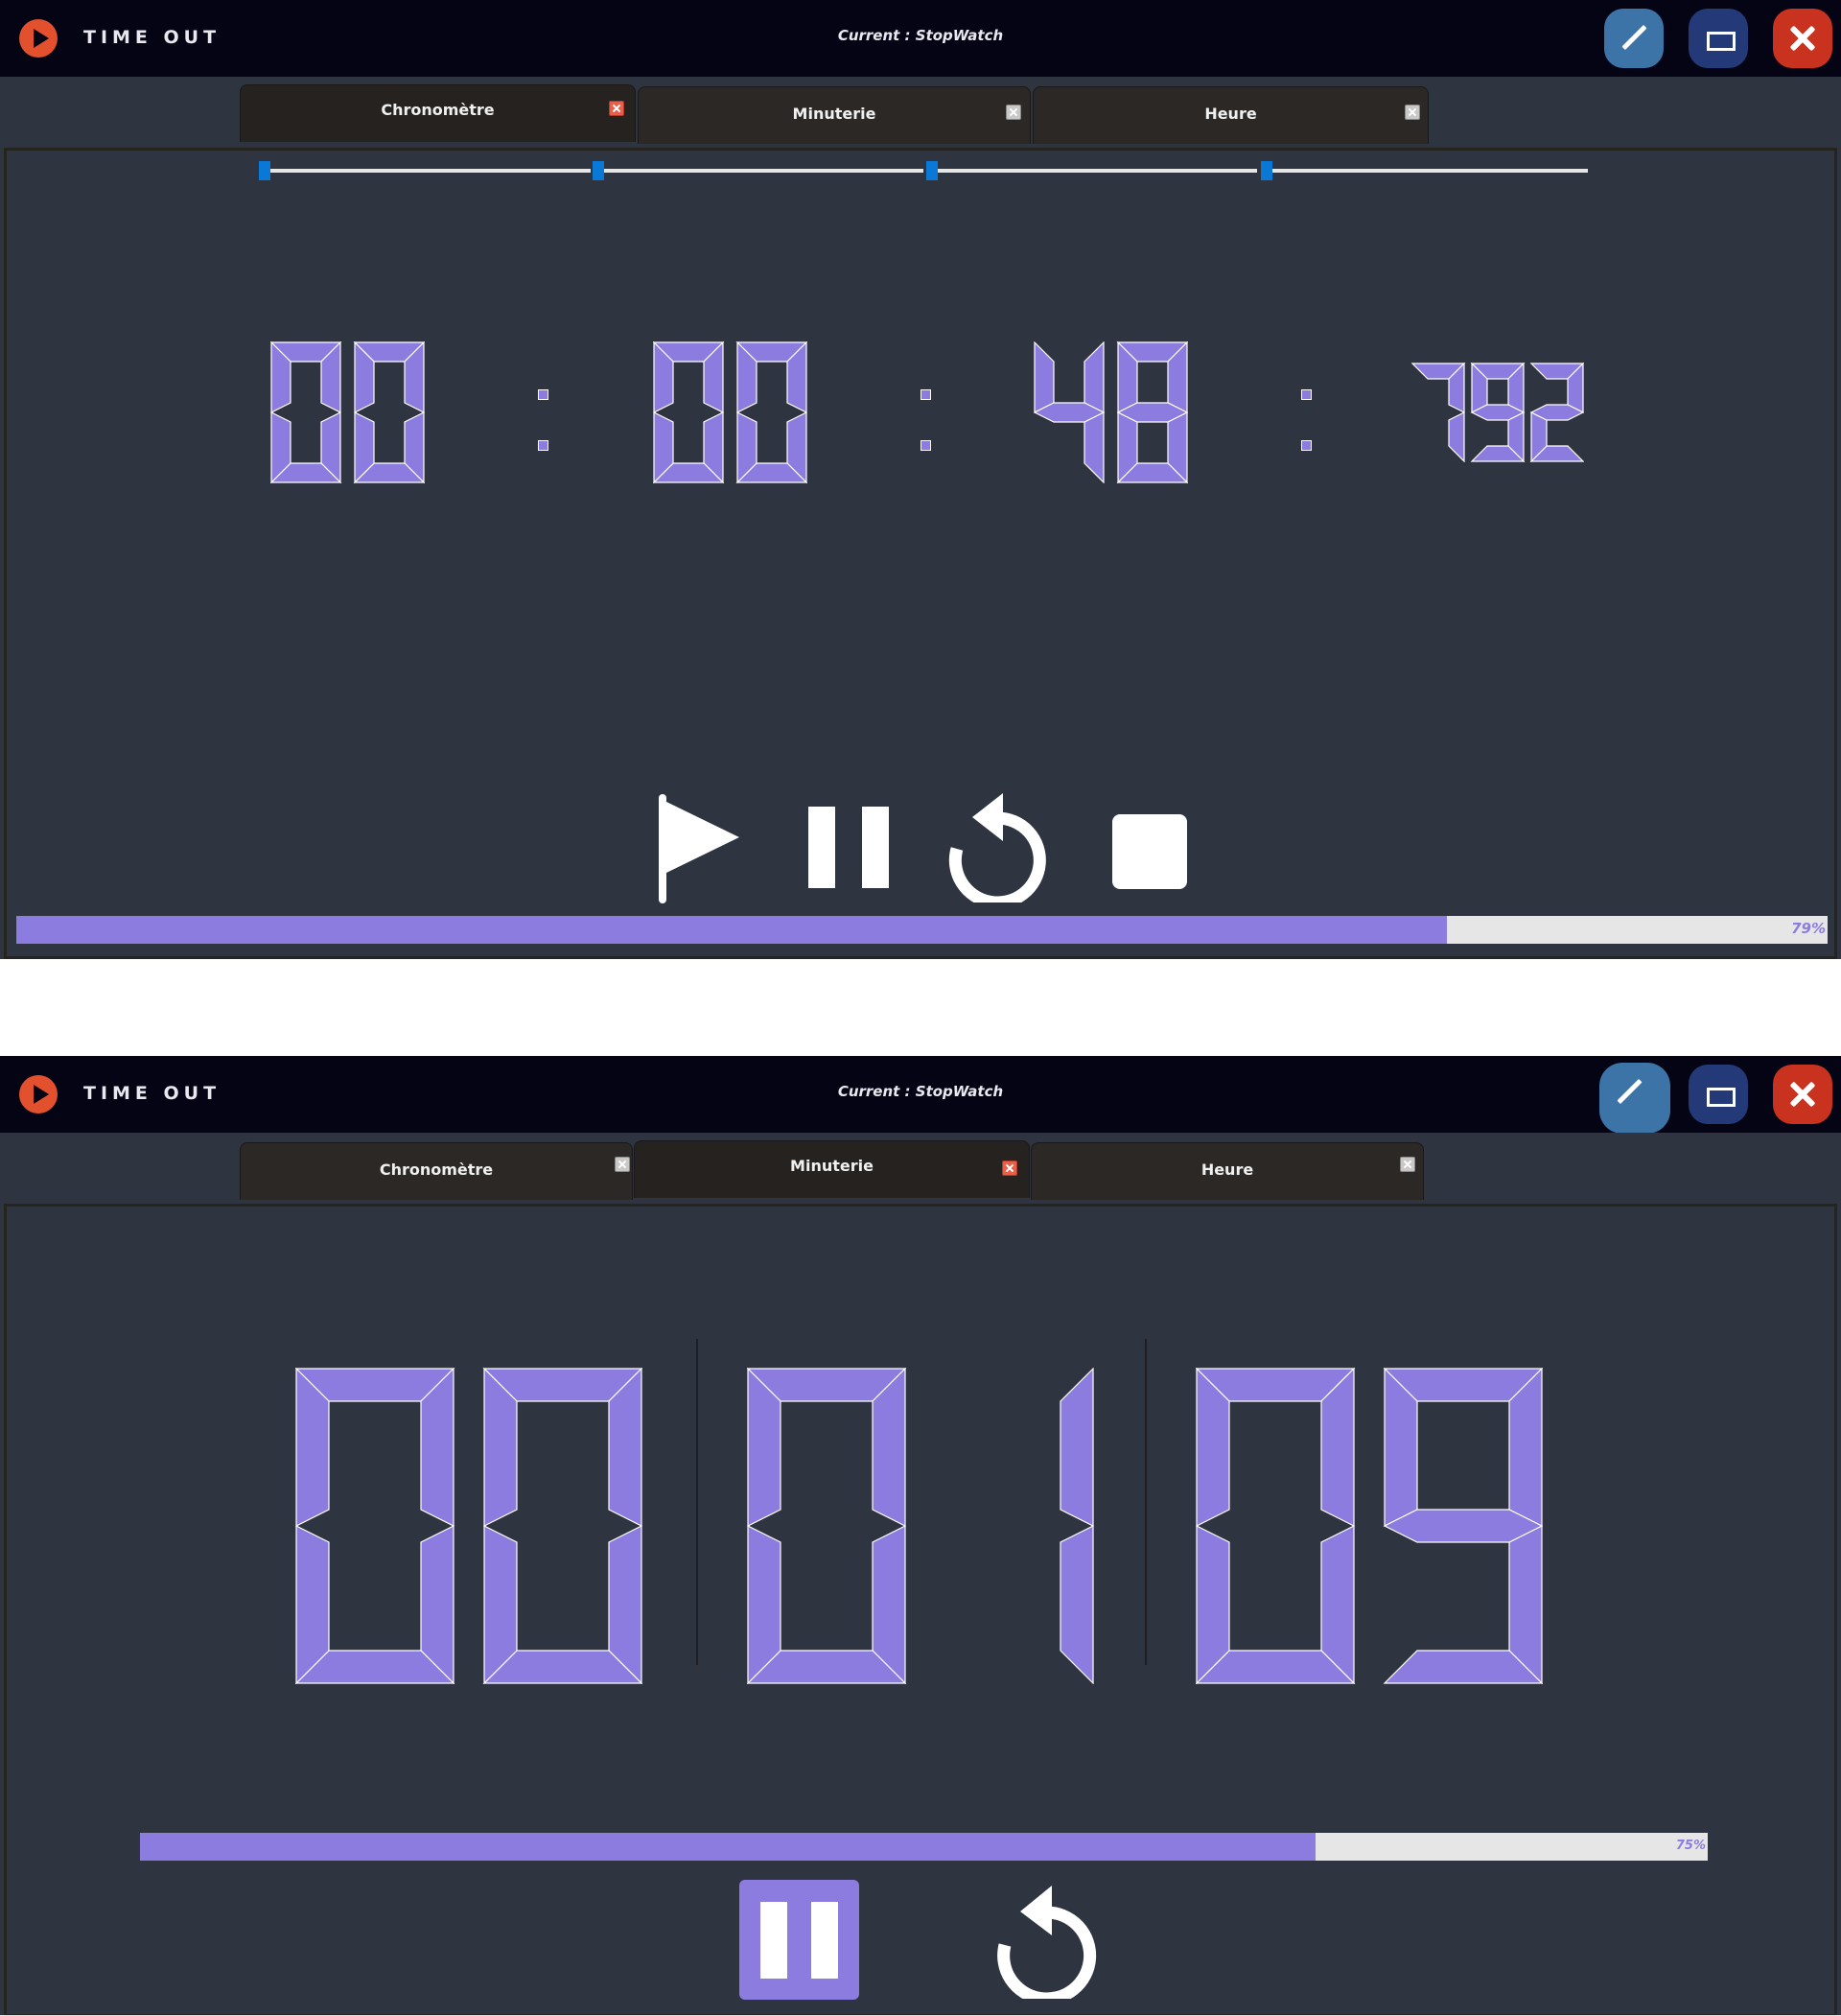  I want to click on progress-label: 75%, so click(1690, 1846).